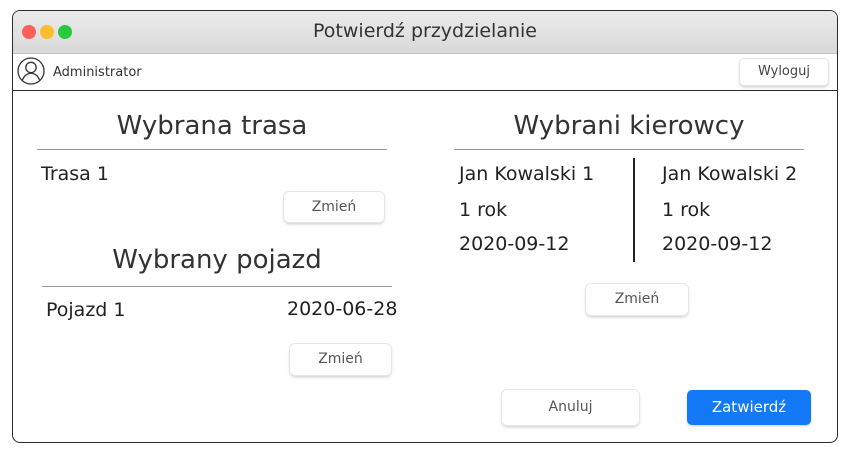 The width and height of the screenshot is (853, 455). Describe the element at coordinates (212, 149) in the screenshot. I see `route-divider` at that location.